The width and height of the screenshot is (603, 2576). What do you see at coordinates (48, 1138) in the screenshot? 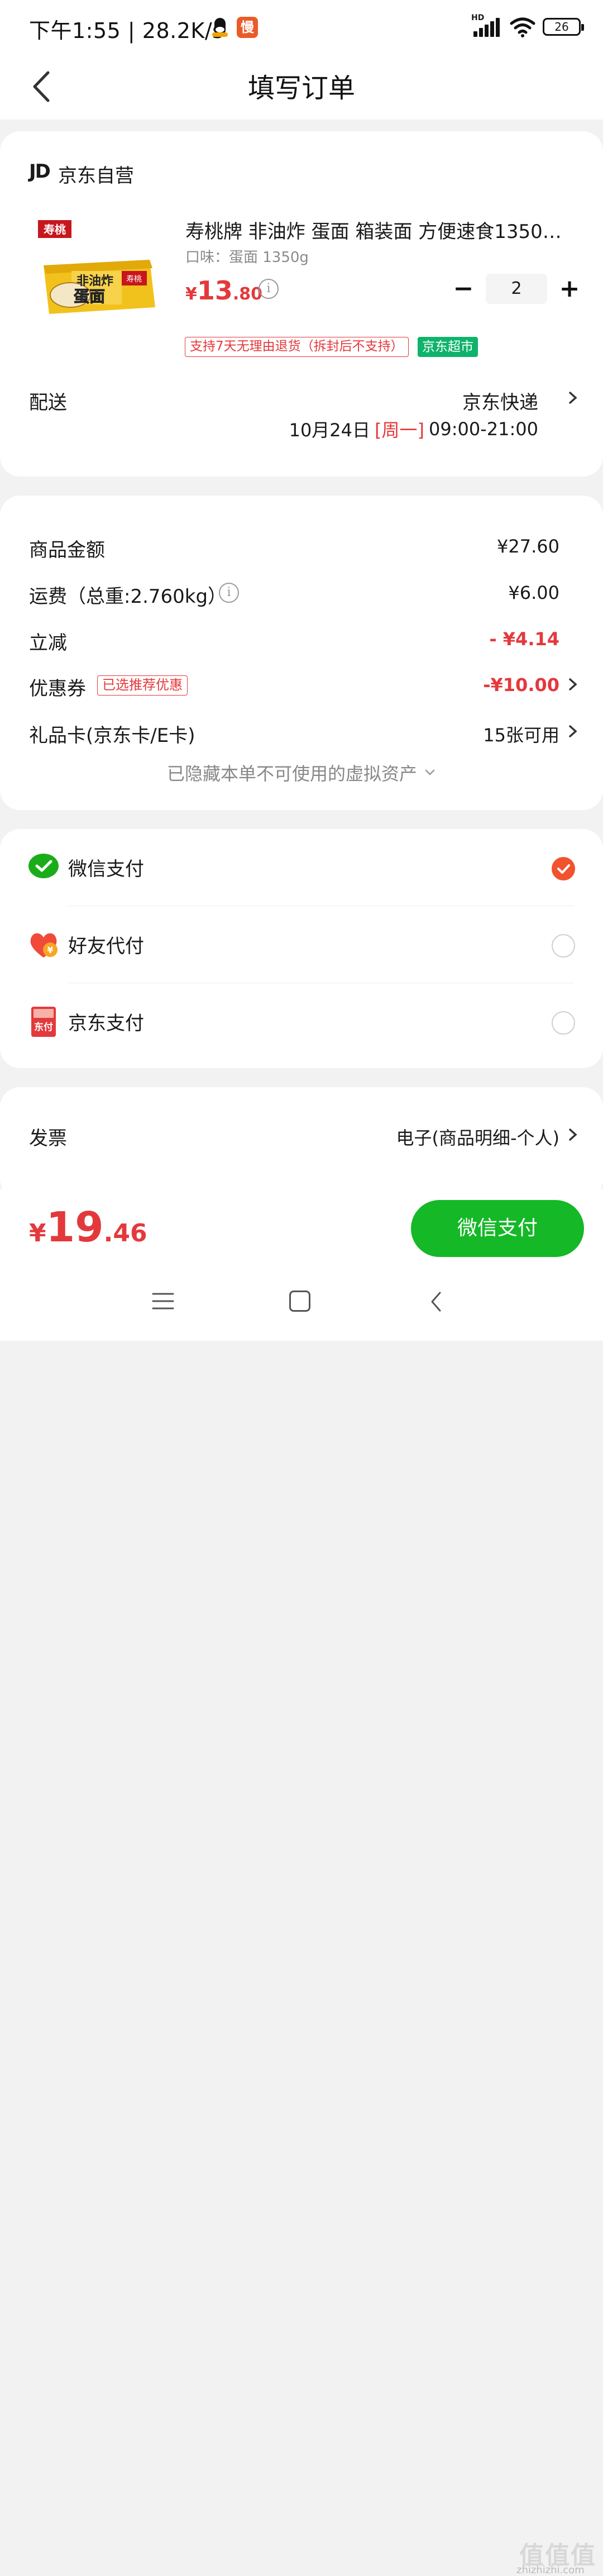
I see `invoice-label: 发票` at bounding box center [48, 1138].